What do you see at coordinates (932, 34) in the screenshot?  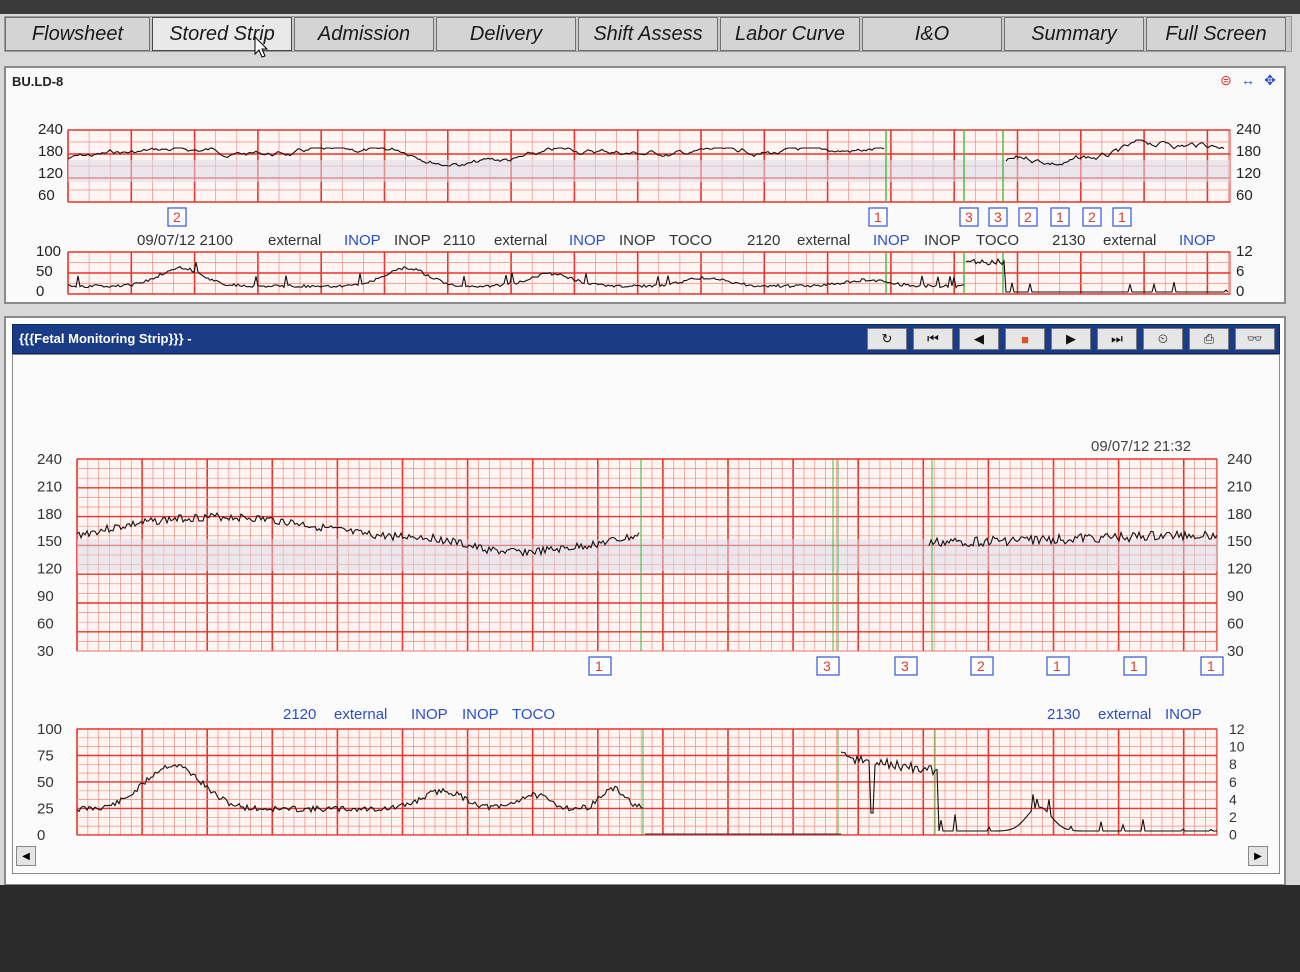 I see `tab-i-o: I&O` at bounding box center [932, 34].